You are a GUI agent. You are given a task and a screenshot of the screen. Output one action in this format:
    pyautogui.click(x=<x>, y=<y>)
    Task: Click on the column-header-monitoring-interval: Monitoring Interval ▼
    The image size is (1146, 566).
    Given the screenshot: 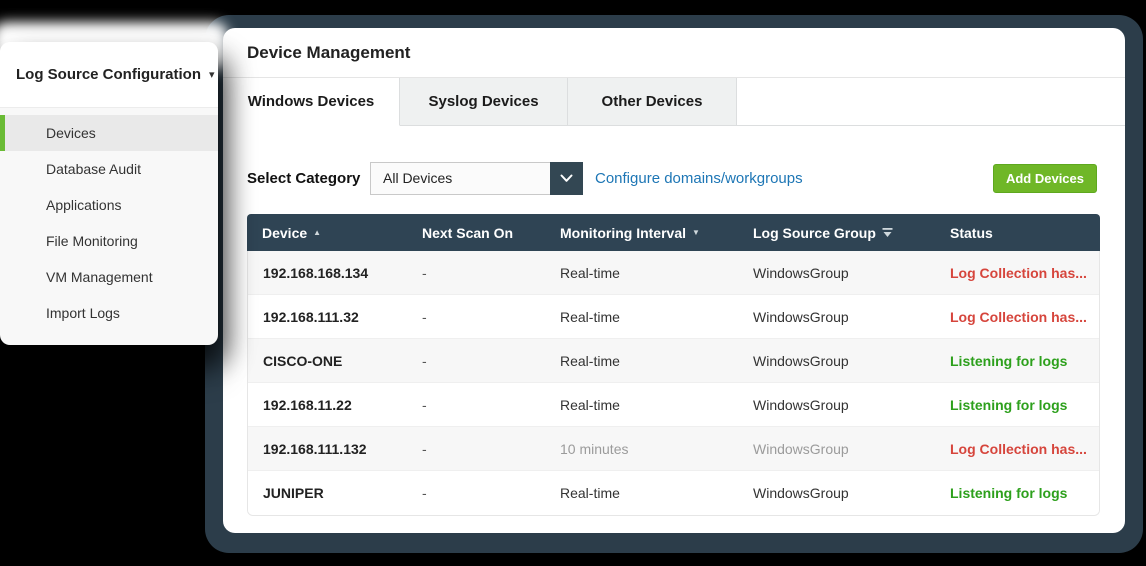 What is the action you would take?
    pyautogui.click(x=641, y=233)
    